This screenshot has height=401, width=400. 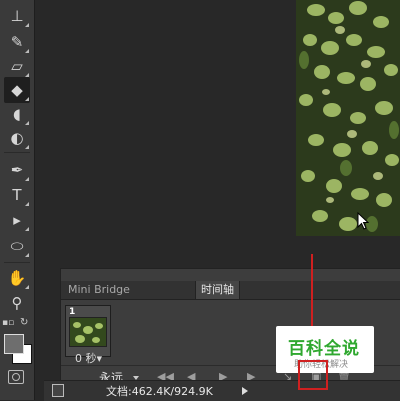 What do you see at coordinates (14, 344) in the screenshot?
I see `foreground-color-swatch` at bounding box center [14, 344].